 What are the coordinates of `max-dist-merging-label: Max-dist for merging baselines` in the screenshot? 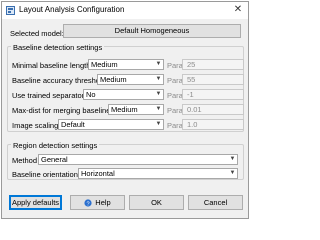 It's located at (63, 110).